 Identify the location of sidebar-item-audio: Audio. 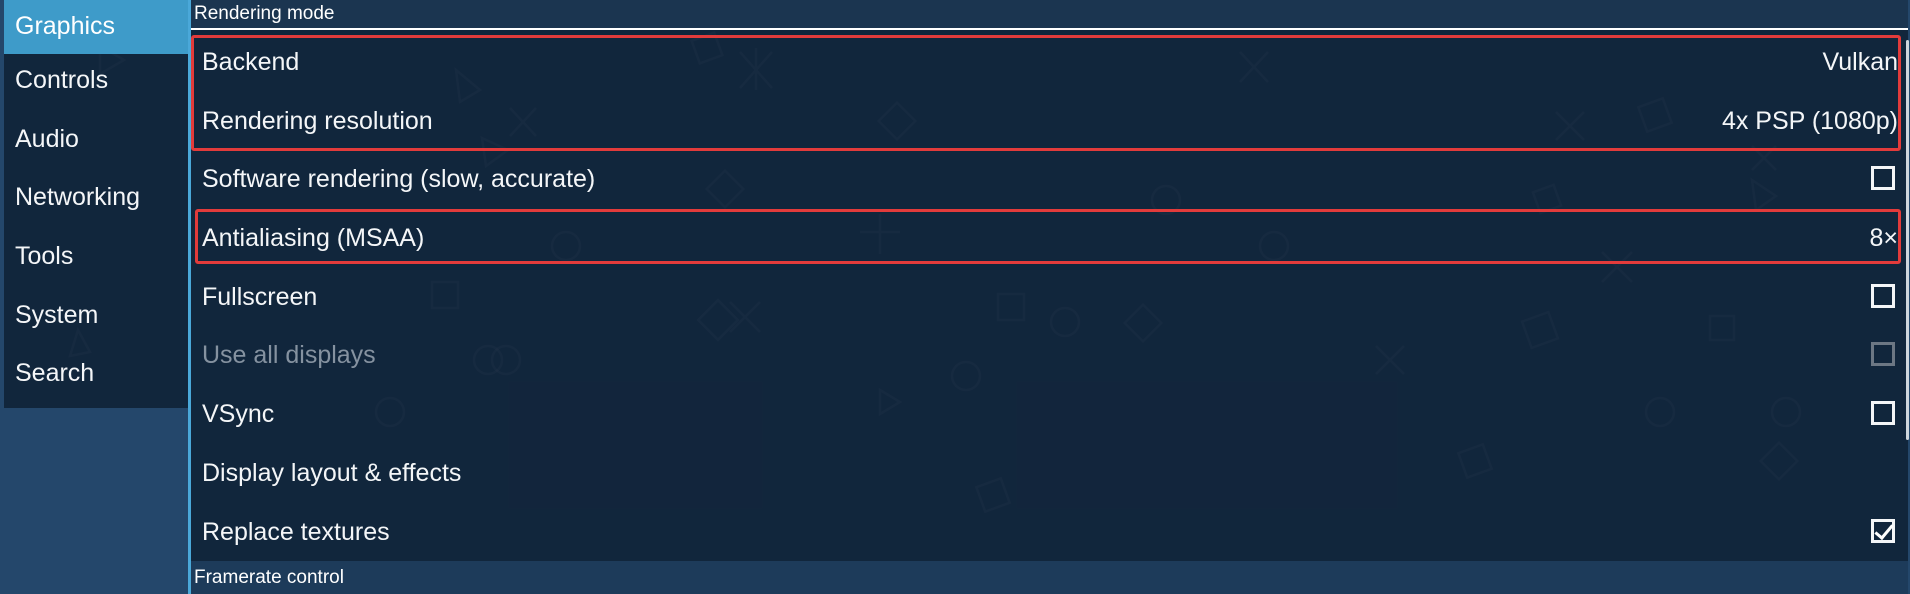
(96, 142).